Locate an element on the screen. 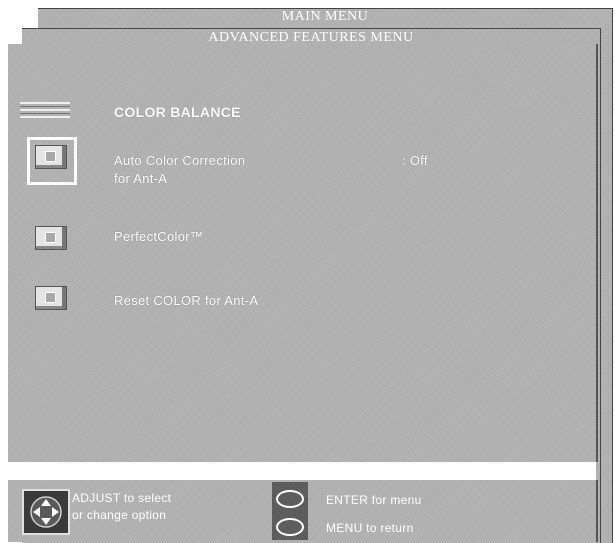  directional-pad-icon is located at coordinates (46, 512).